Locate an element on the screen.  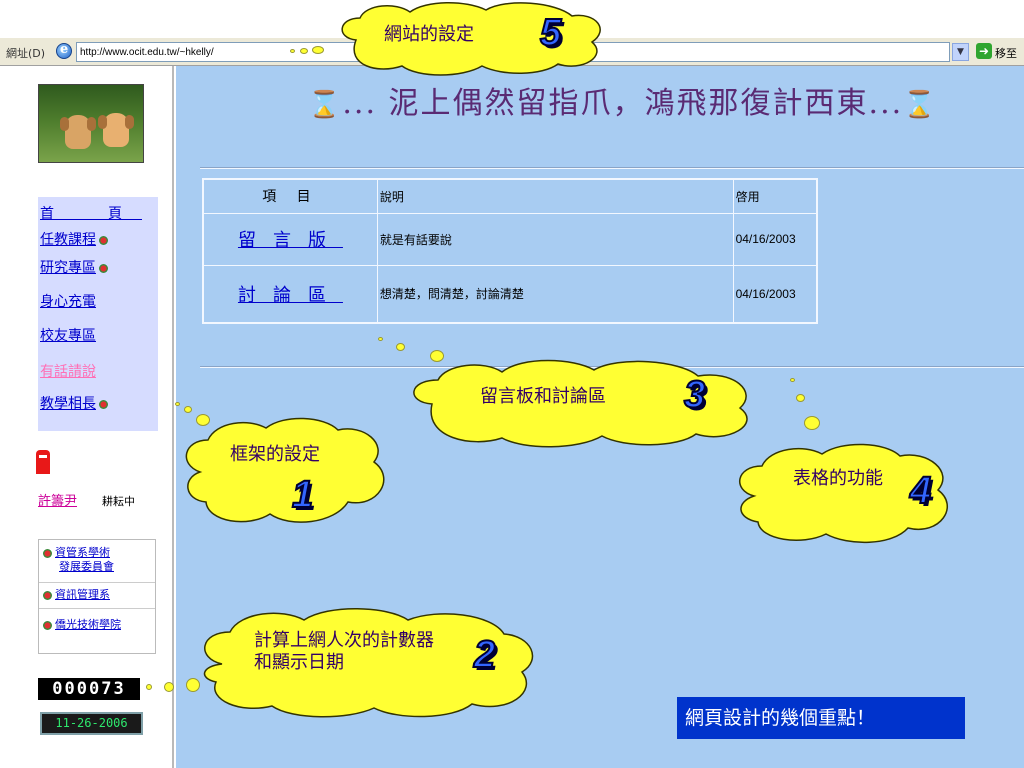
callout-number: 3 is located at coordinates (694, 395).